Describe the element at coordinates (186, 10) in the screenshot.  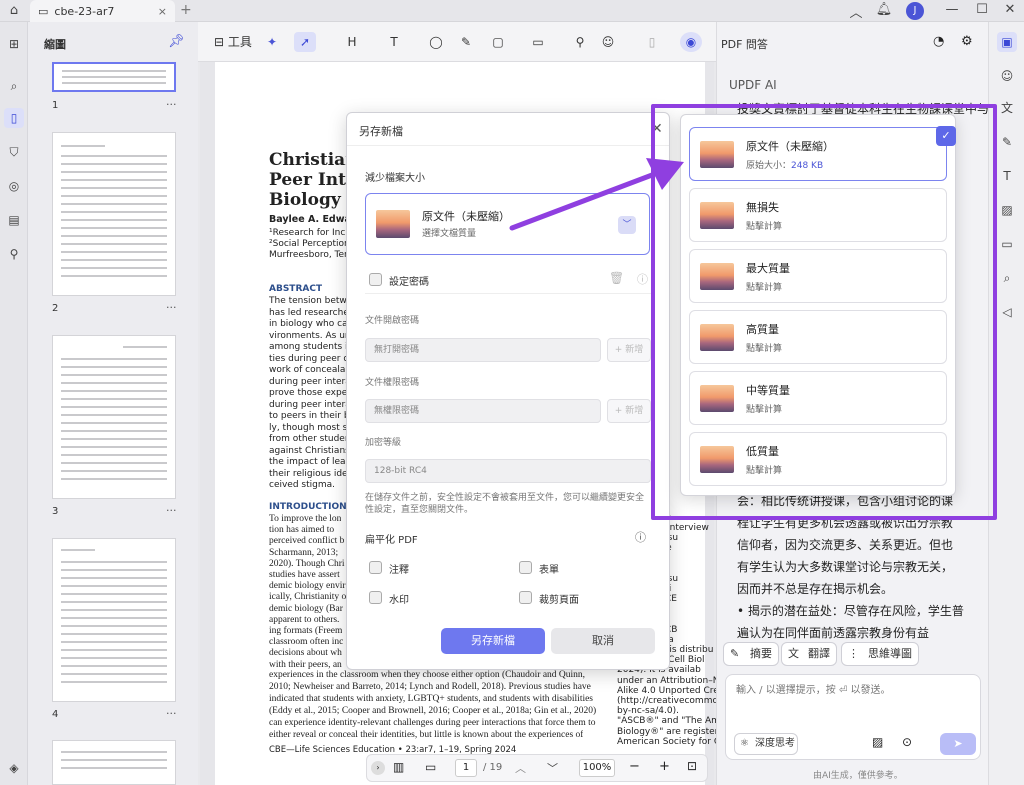
I see `new-tab-button: +` at that location.